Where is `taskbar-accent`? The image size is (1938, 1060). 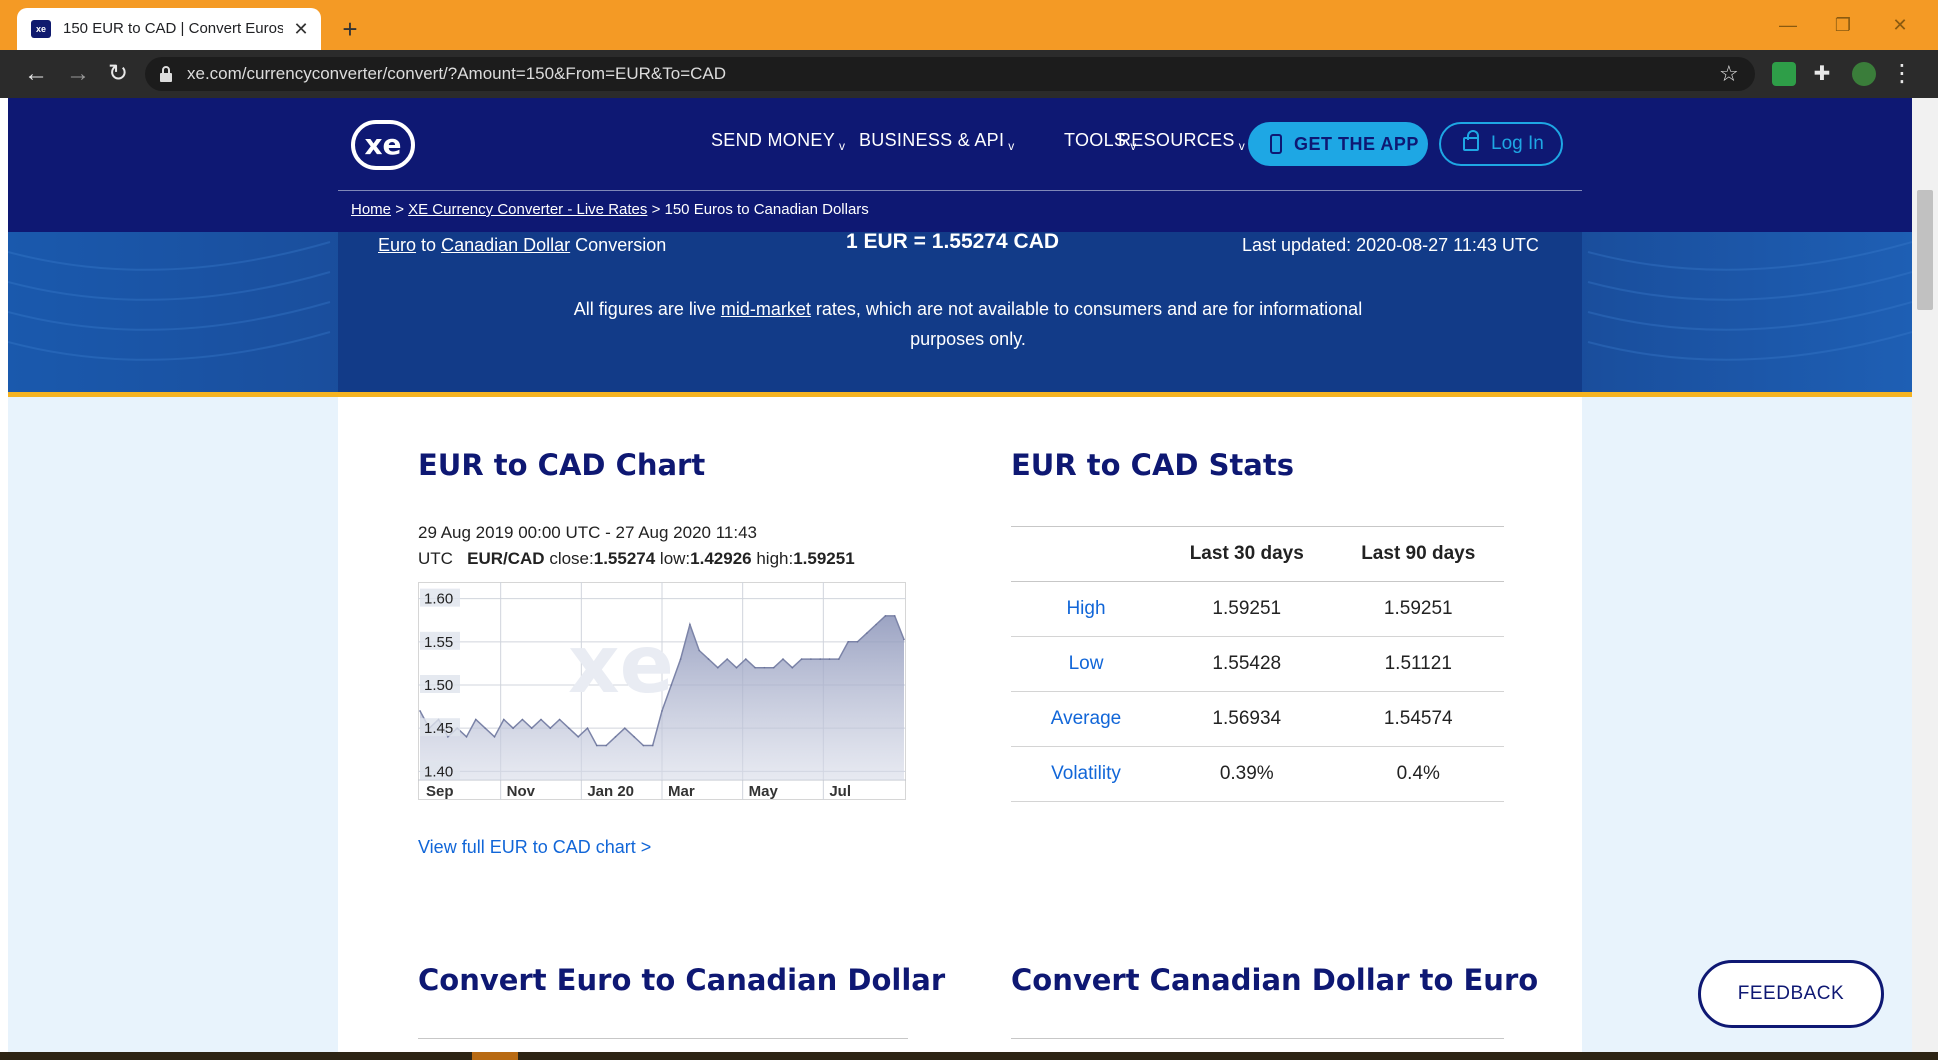
taskbar-accent is located at coordinates (495, 1056).